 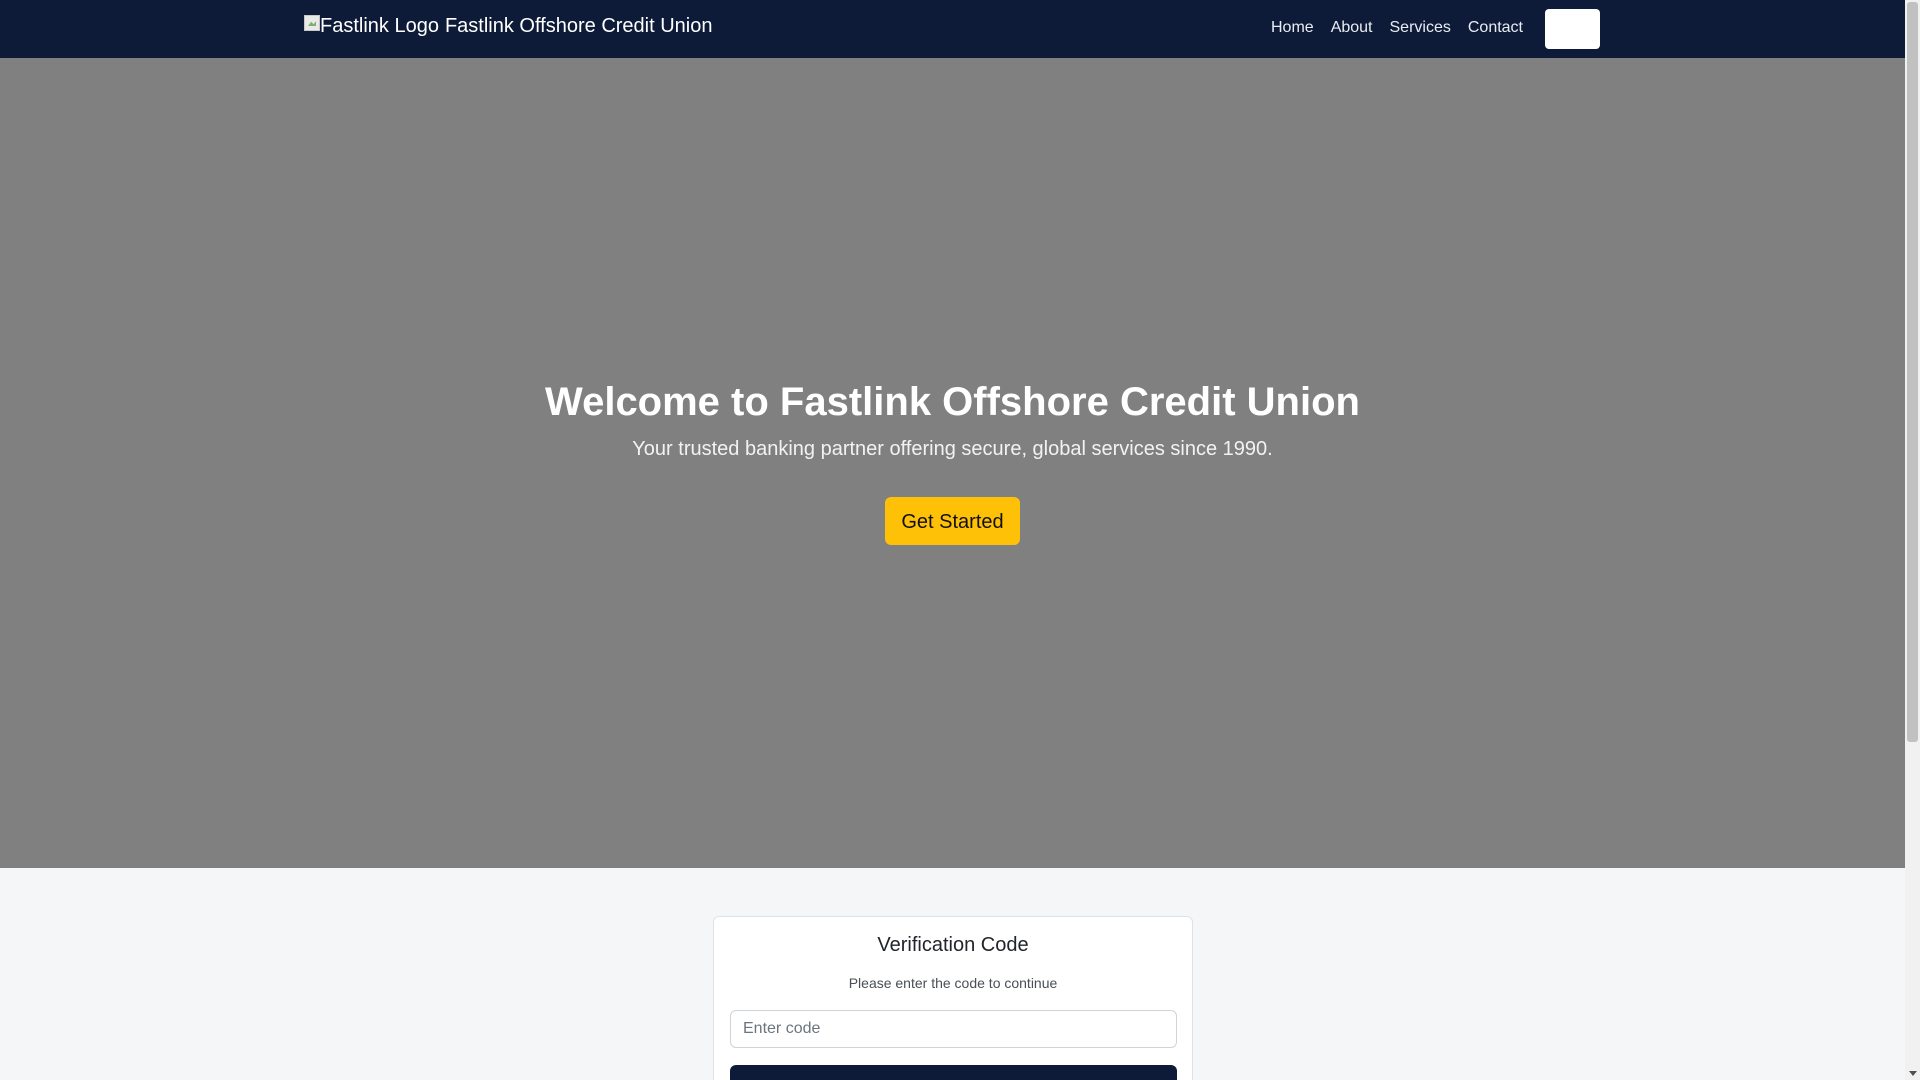 I want to click on verification-submit-button, so click(x=953, y=1072).